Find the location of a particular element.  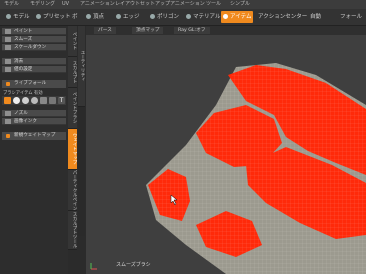

view-vertex-map-tab: 頂点マップ is located at coordinates (148, 30).